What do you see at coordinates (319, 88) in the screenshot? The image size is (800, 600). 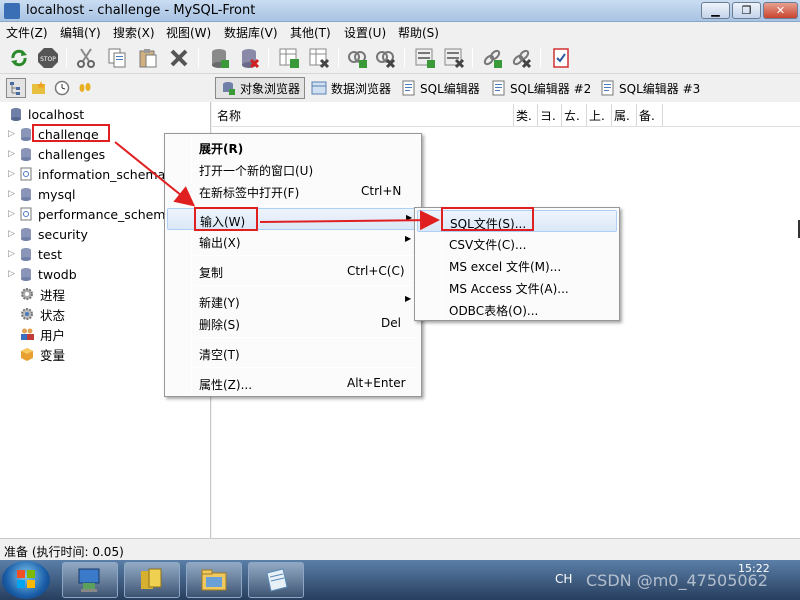 I see `data-browser-icon` at bounding box center [319, 88].